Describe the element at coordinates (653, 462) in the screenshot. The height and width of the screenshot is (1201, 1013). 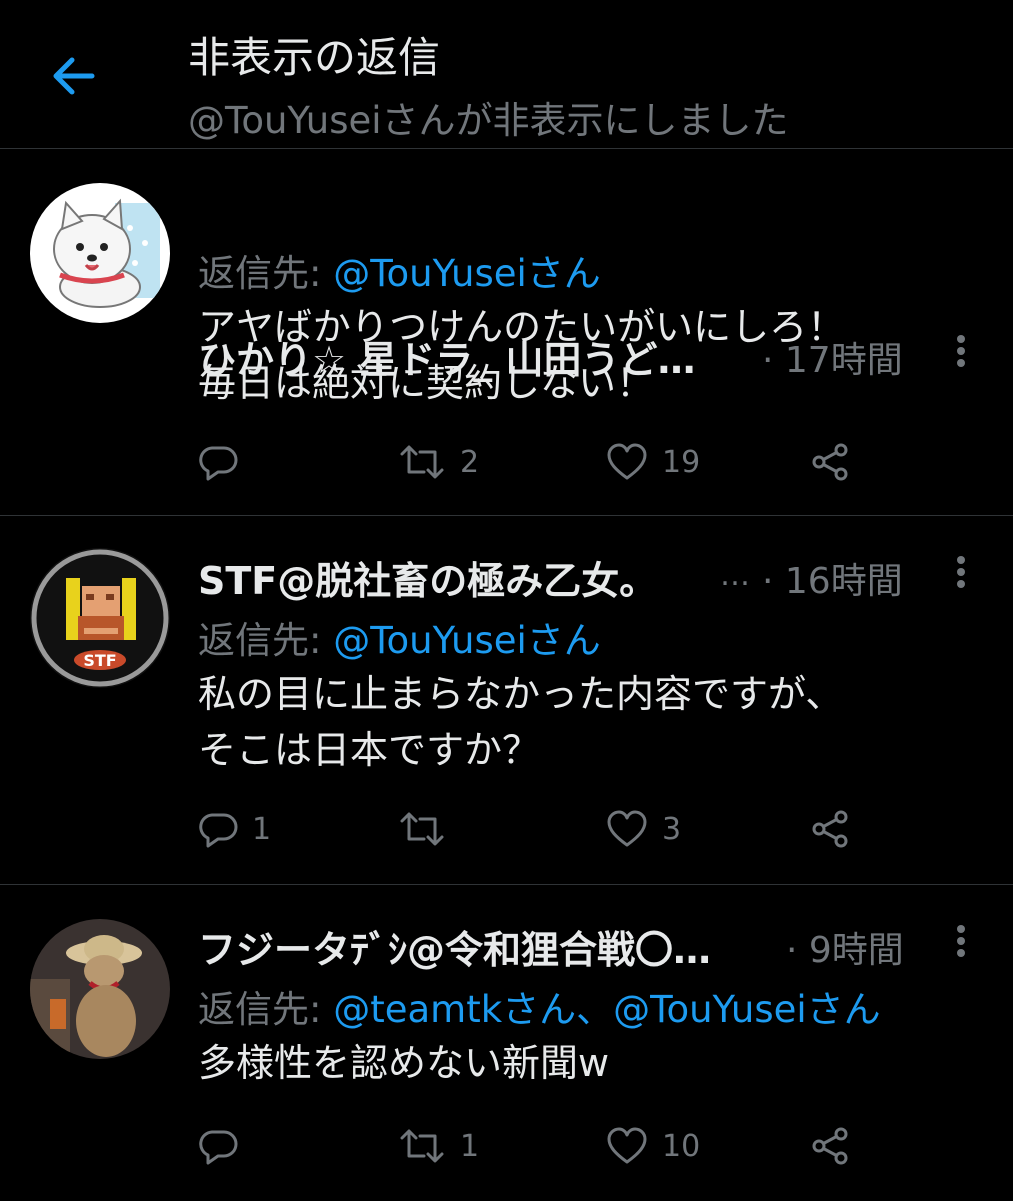
I see `like-button: 19` at that location.